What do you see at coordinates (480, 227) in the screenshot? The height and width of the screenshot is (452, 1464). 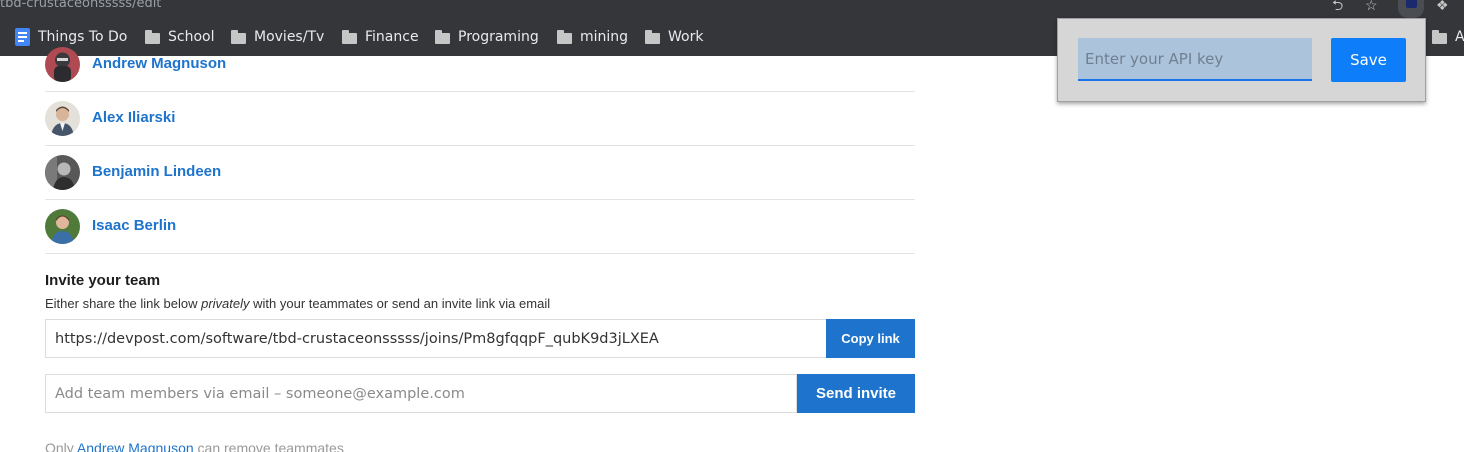 I see `team-member-row: Isaac Berlin` at bounding box center [480, 227].